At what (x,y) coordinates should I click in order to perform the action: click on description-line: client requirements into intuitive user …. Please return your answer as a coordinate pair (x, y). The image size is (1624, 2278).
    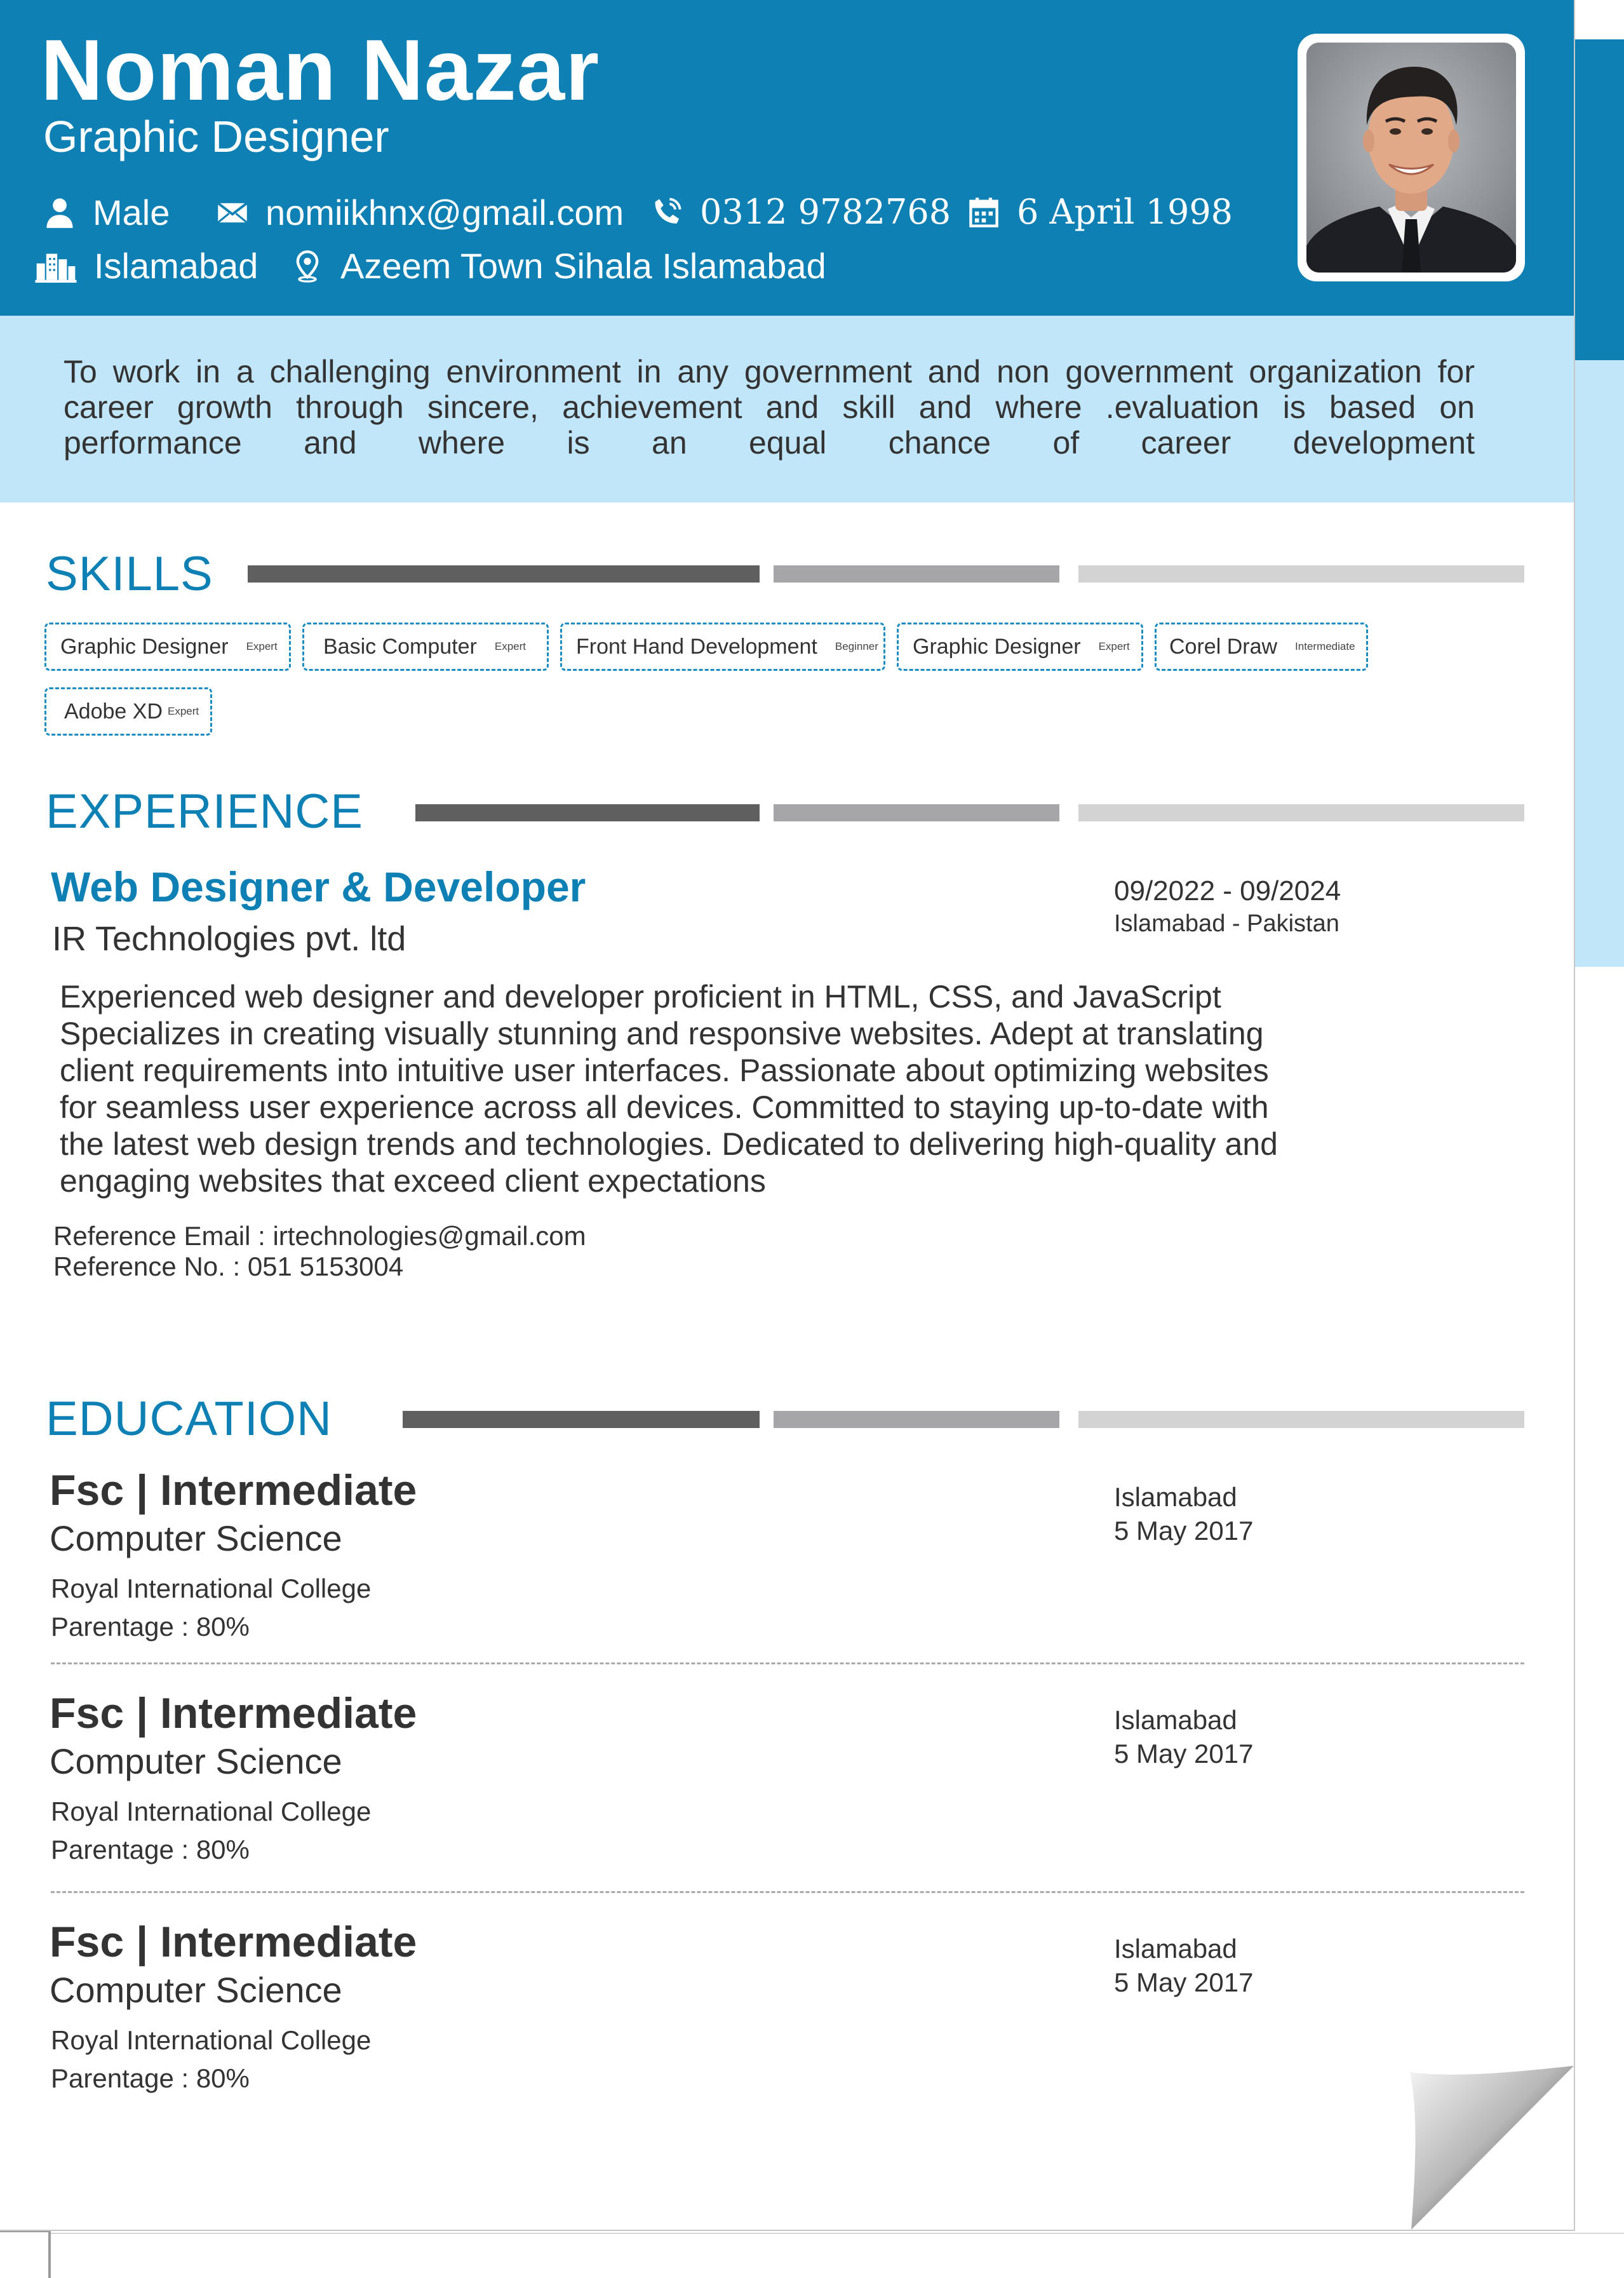
    Looking at the image, I should click on (664, 1070).